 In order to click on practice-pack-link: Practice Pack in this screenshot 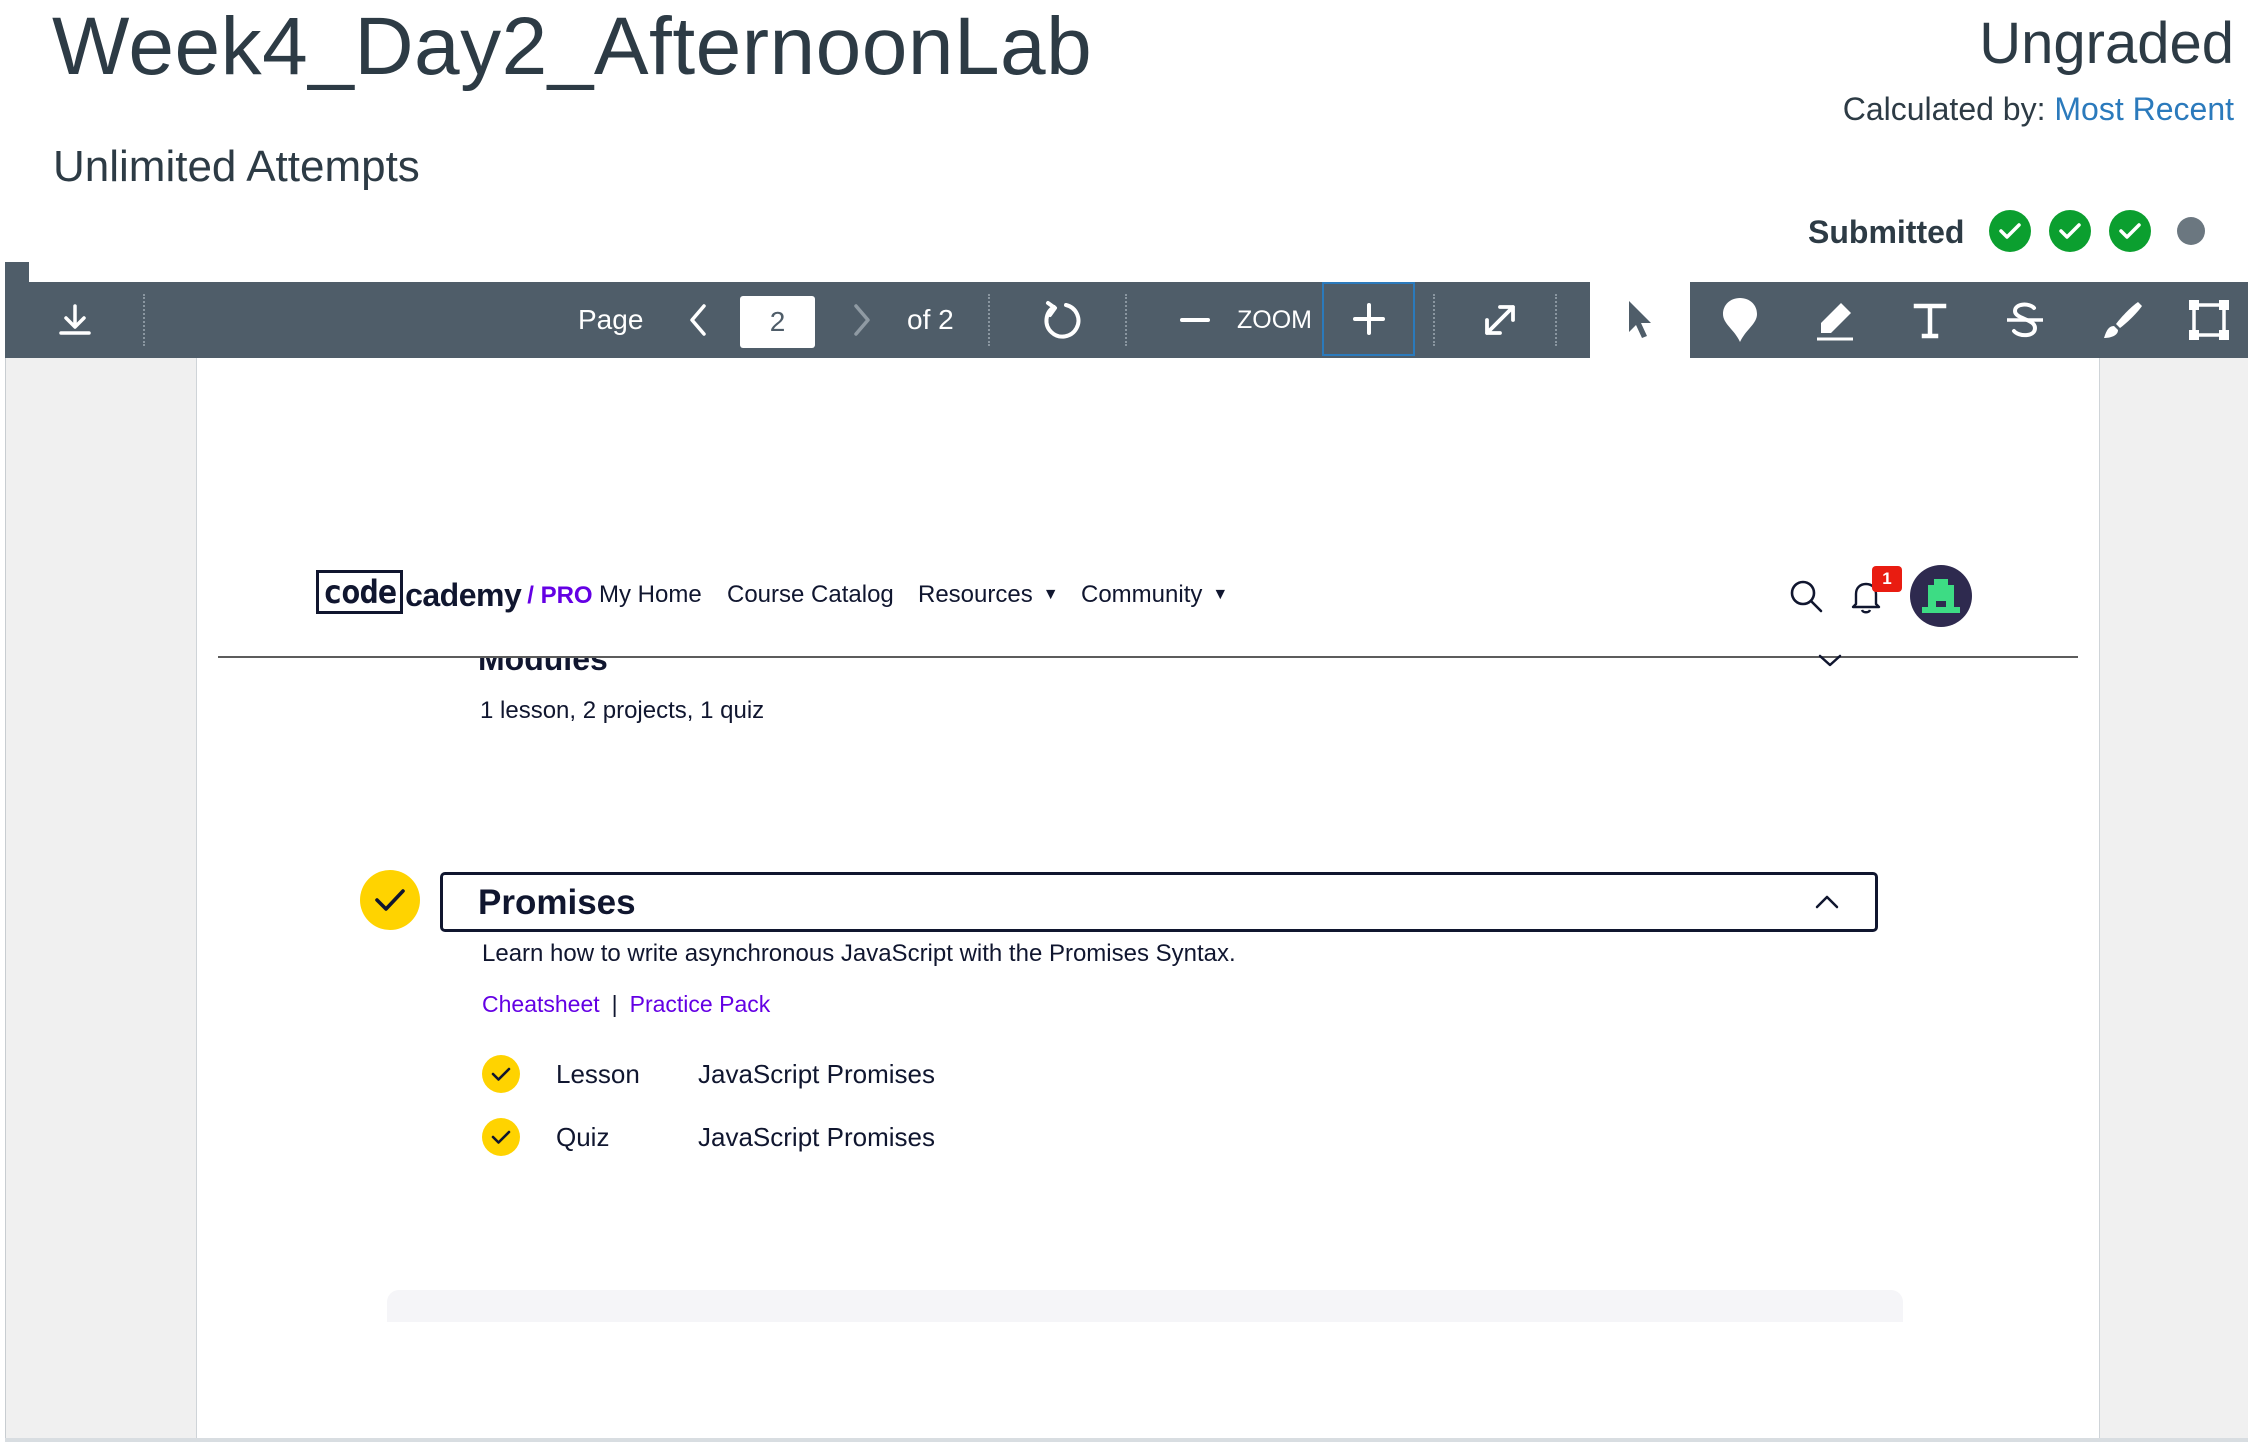, I will do `click(700, 1004)`.